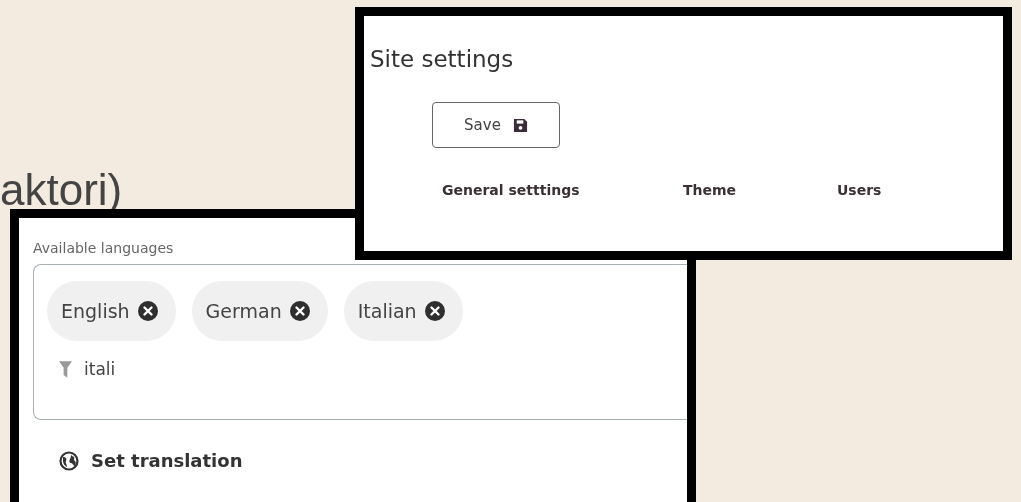  I want to click on chip-label: Italian, so click(387, 311).